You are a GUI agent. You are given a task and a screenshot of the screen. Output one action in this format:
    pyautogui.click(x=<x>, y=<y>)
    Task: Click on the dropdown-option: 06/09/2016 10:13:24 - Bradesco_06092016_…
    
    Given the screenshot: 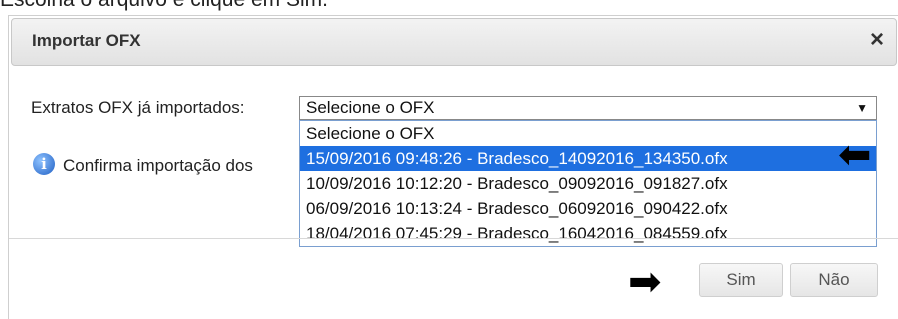 What is the action you would take?
    pyautogui.click(x=588, y=208)
    